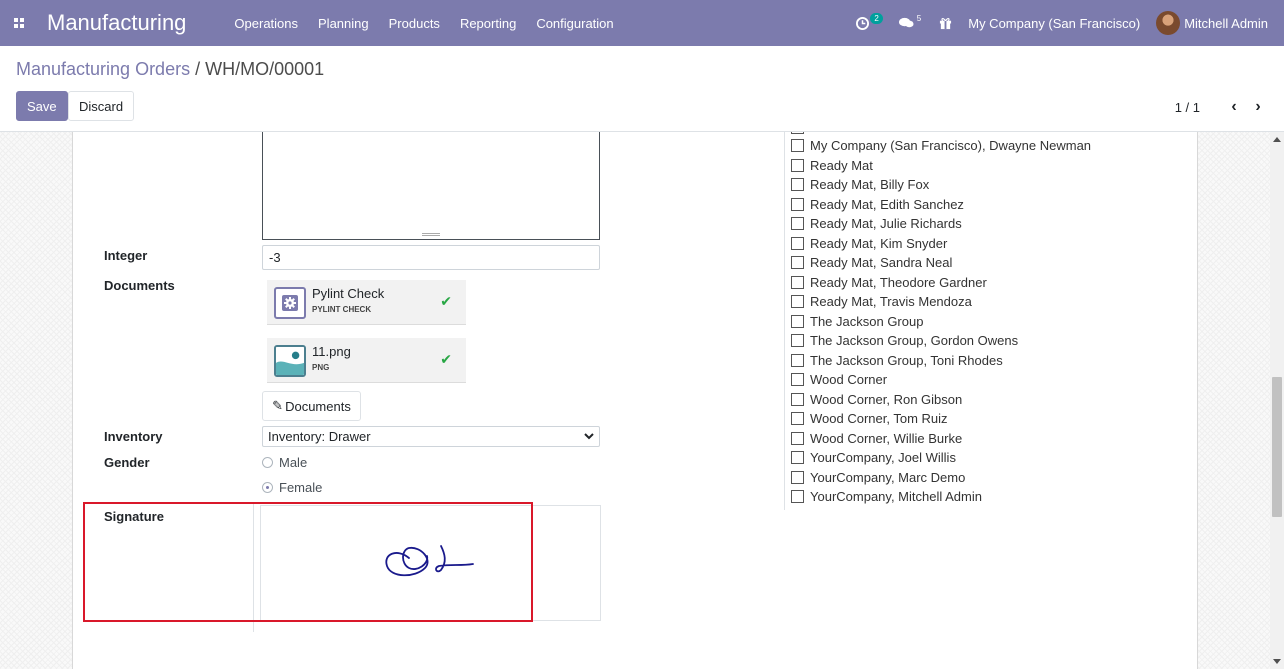 The image size is (1284, 669). What do you see at coordinates (876, 399) in the screenshot?
I see `checkbox-item: Wood Corner, Ron Gibson` at bounding box center [876, 399].